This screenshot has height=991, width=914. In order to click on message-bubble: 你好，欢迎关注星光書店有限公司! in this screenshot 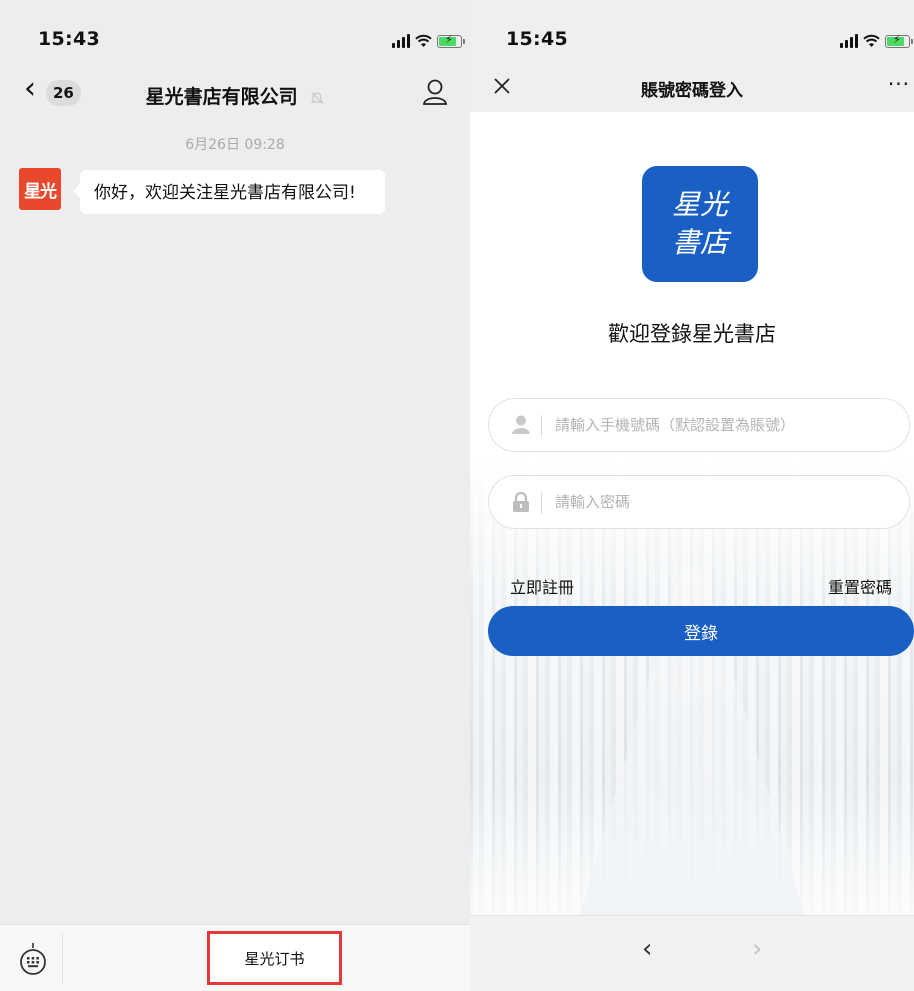, I will do `click(229, 192)`.